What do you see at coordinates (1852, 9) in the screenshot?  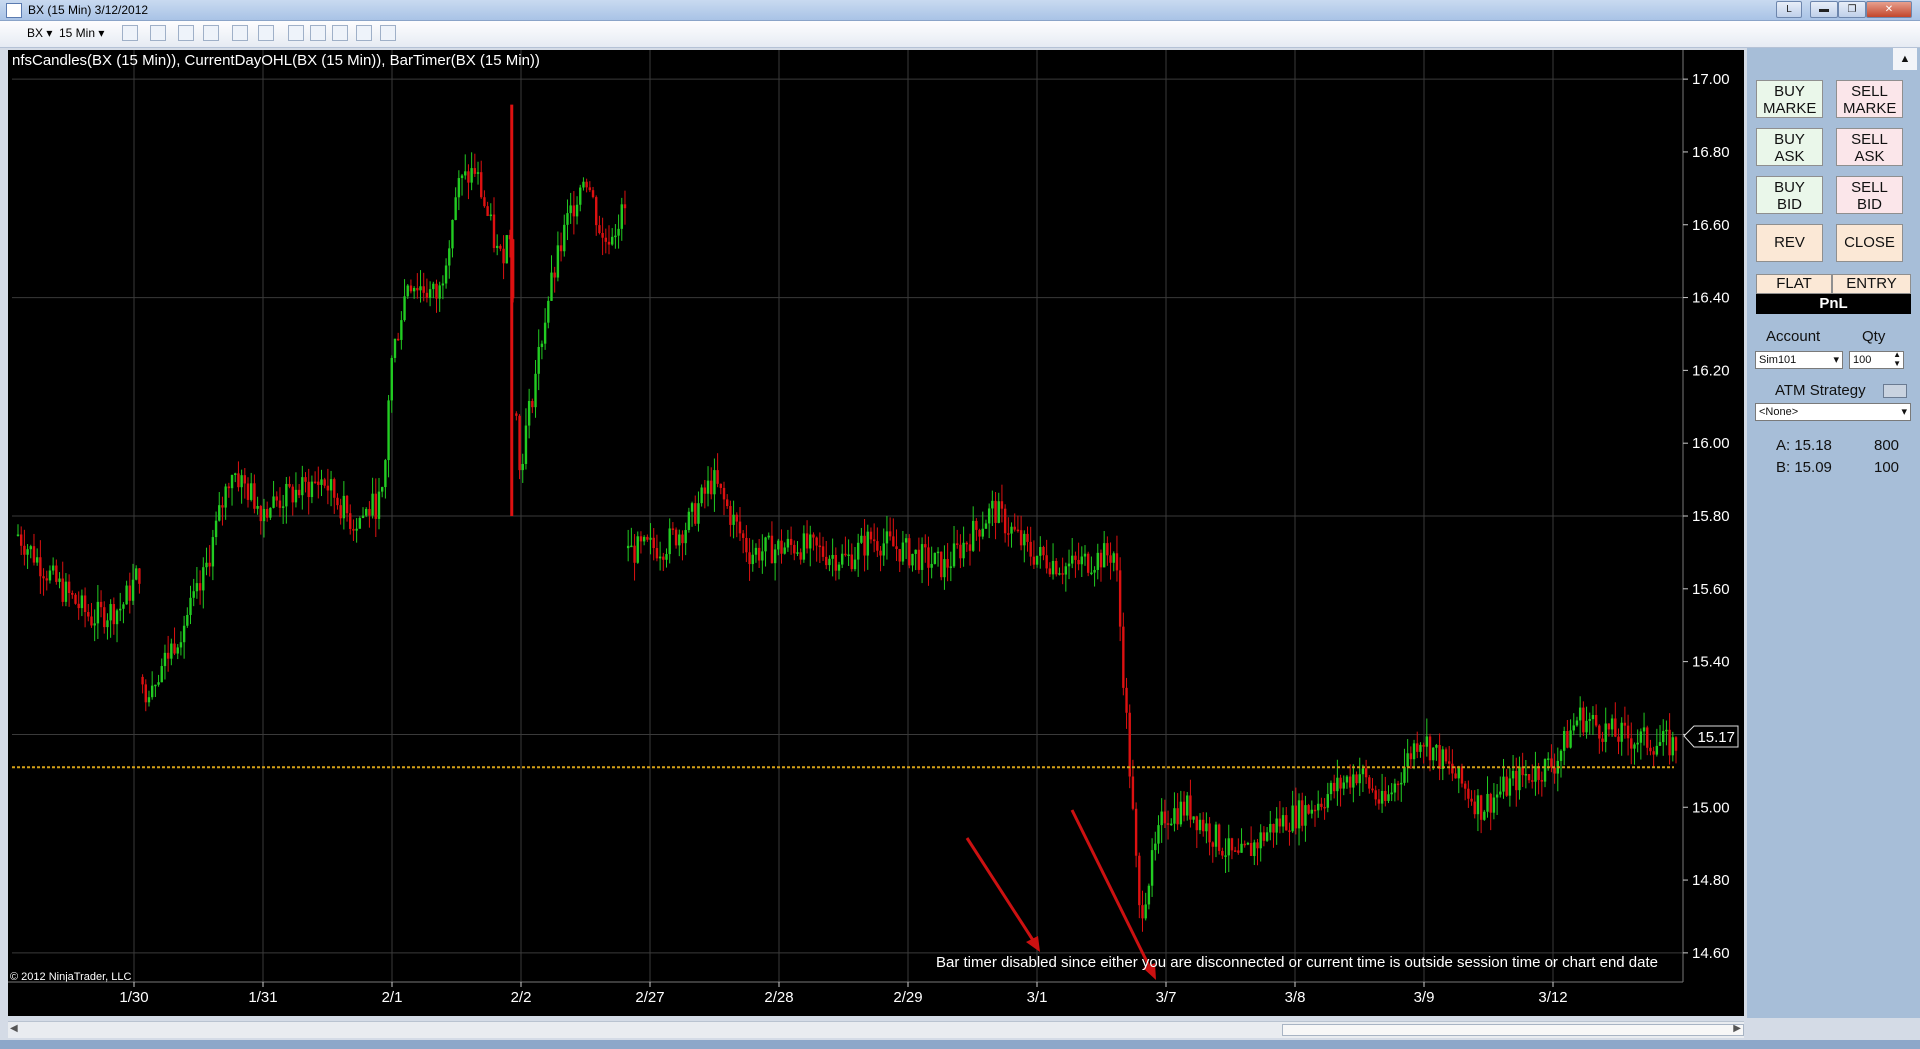 I see `restore-icon: ❐` at bounding box center [1852, 9].